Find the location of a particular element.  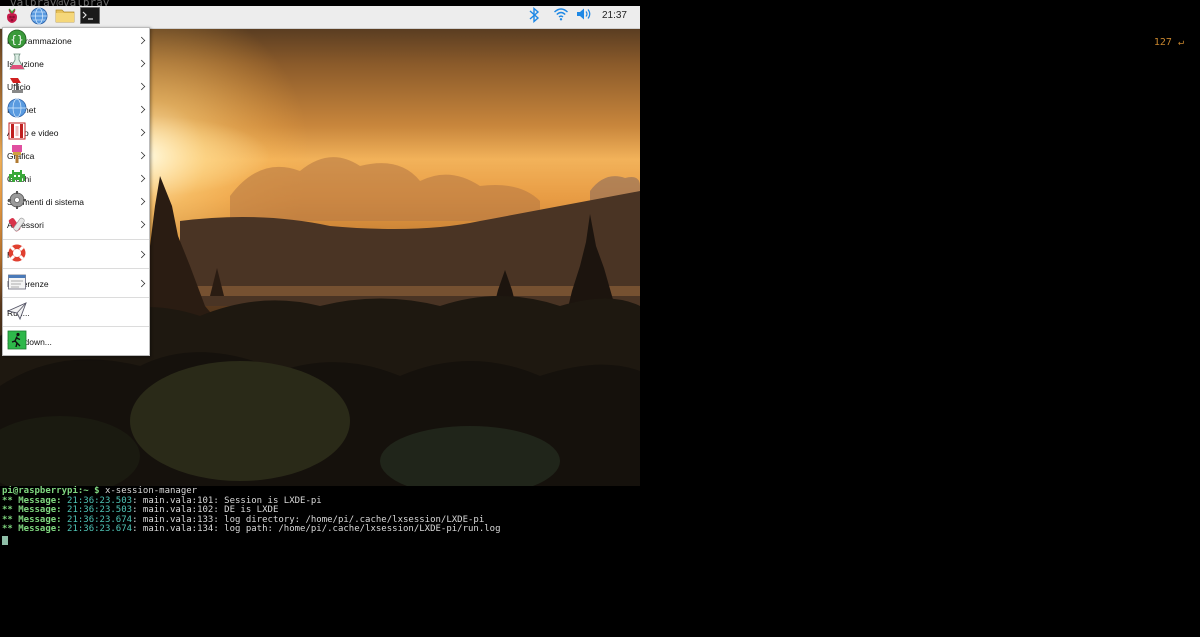

web-browser-icon is located at coordinates (39, 16).